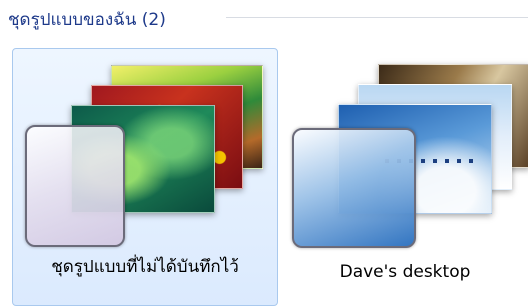  I want to click on group-title: ชุดรูปแบบของฉัน (2), so click(87, 20).